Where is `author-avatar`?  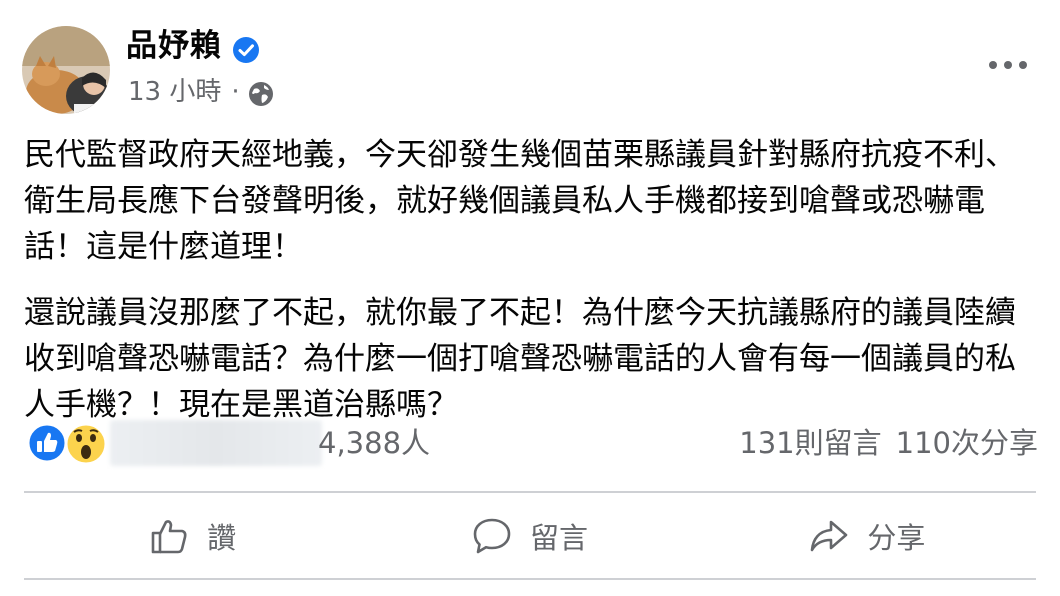
author-avatar is located at coordinates (66, 70).